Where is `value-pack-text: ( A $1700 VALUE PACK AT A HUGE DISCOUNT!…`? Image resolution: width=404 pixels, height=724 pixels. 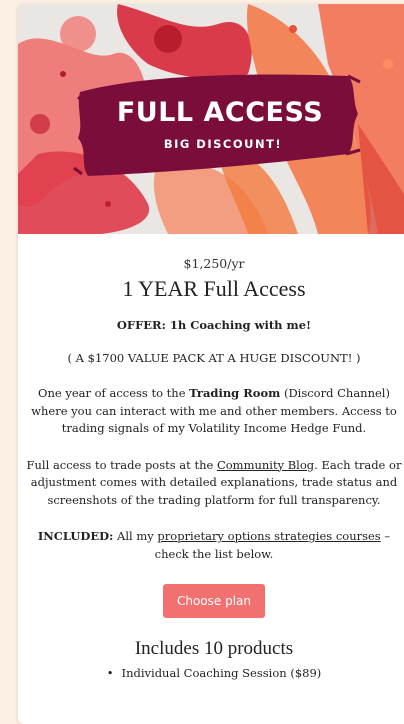
value-pack-text: ( A $1700 VALUE PACK AT A HUGE DISCOUNT!… is located at coordinates (214, 358).